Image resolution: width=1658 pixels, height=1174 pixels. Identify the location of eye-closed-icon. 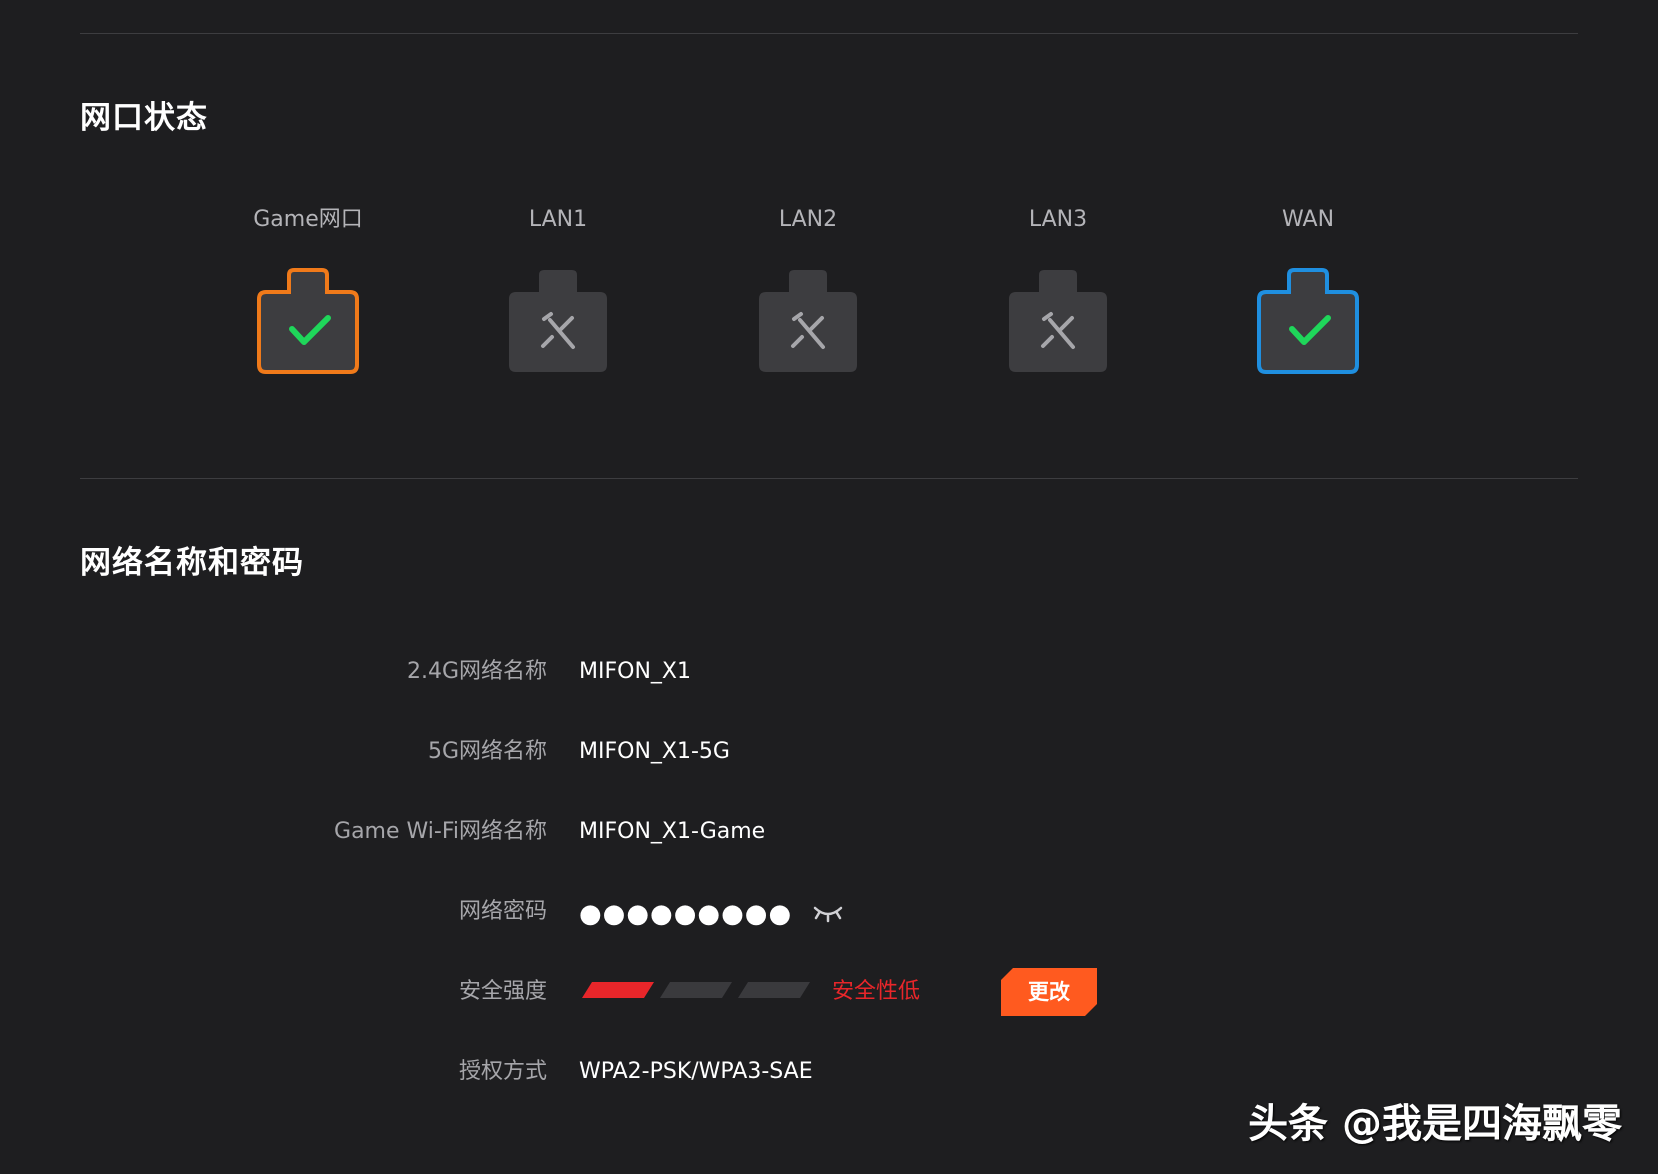
(828, 913).